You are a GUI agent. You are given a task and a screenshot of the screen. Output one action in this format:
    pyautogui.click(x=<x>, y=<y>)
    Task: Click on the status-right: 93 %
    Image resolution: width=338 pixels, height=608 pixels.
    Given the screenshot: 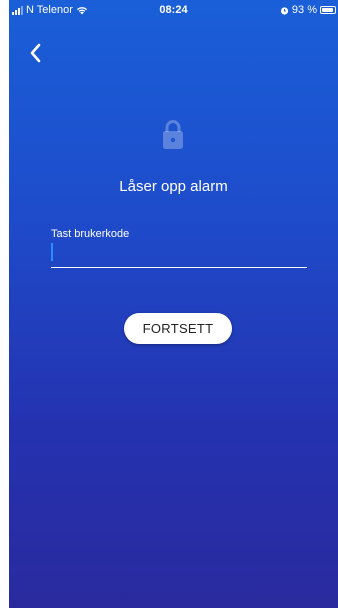 What is the action you would take?
    pyautogui.click(x=308, y=10)
    